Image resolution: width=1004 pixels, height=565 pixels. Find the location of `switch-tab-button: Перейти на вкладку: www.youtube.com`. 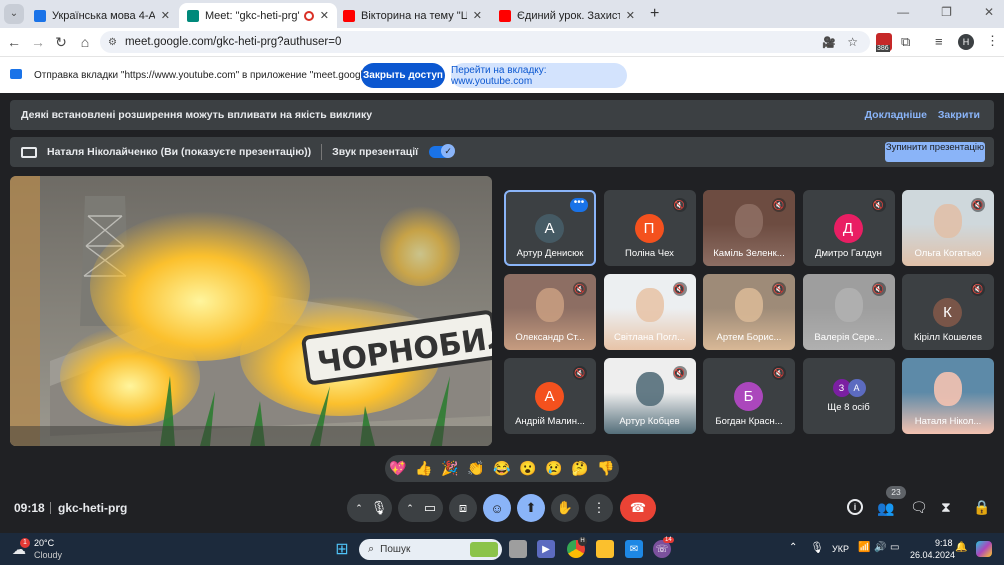

switch-tab-button: Перейти на вкладку: www.youtube.com is located at coordinates (539, 75).